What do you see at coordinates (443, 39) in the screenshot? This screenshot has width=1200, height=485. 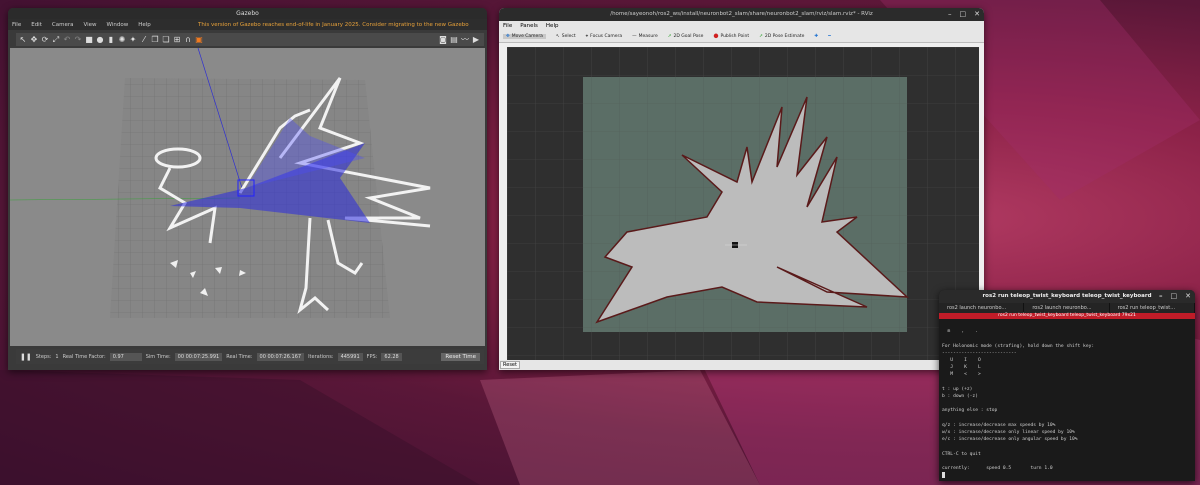 I see `screenshot-icon: ◙` at bounding box center [443, 39].